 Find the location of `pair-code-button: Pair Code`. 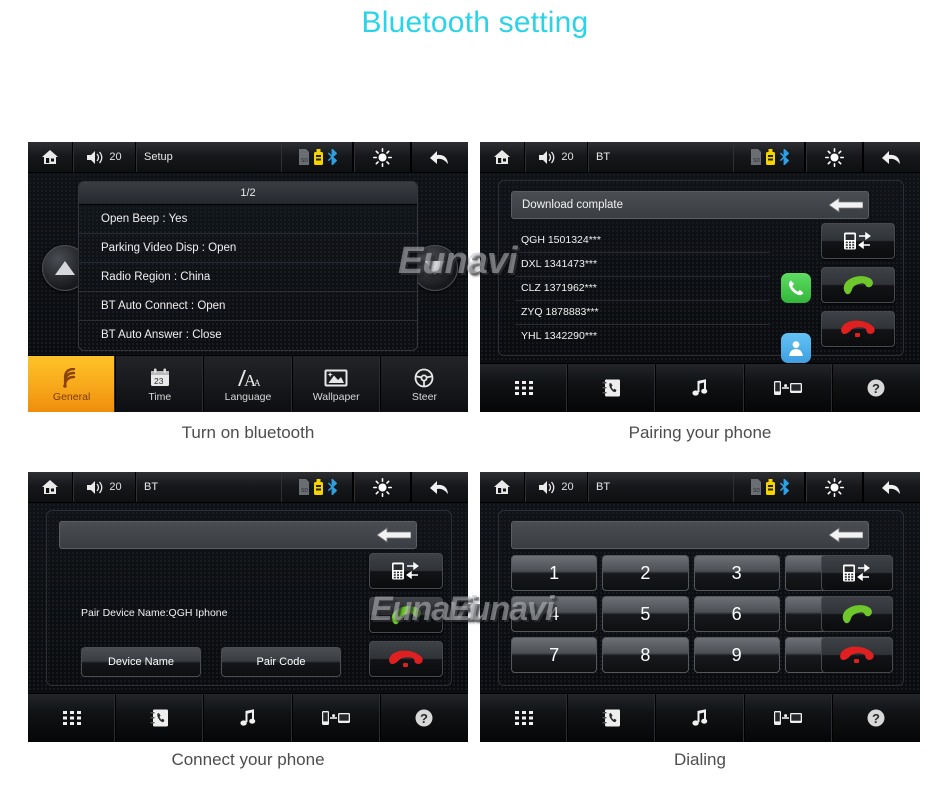

pair-code-button: Pair Code is located at coordinates (281, 662).